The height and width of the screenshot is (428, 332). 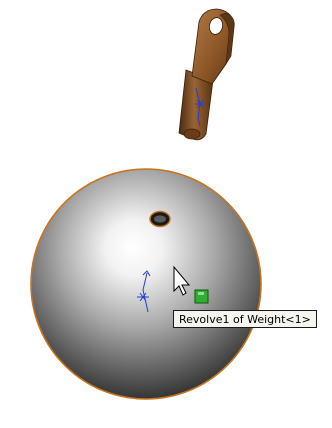 I want to click on feature-tooltip: Revolve1 of Weight<1>, so click(x=245, y=319).